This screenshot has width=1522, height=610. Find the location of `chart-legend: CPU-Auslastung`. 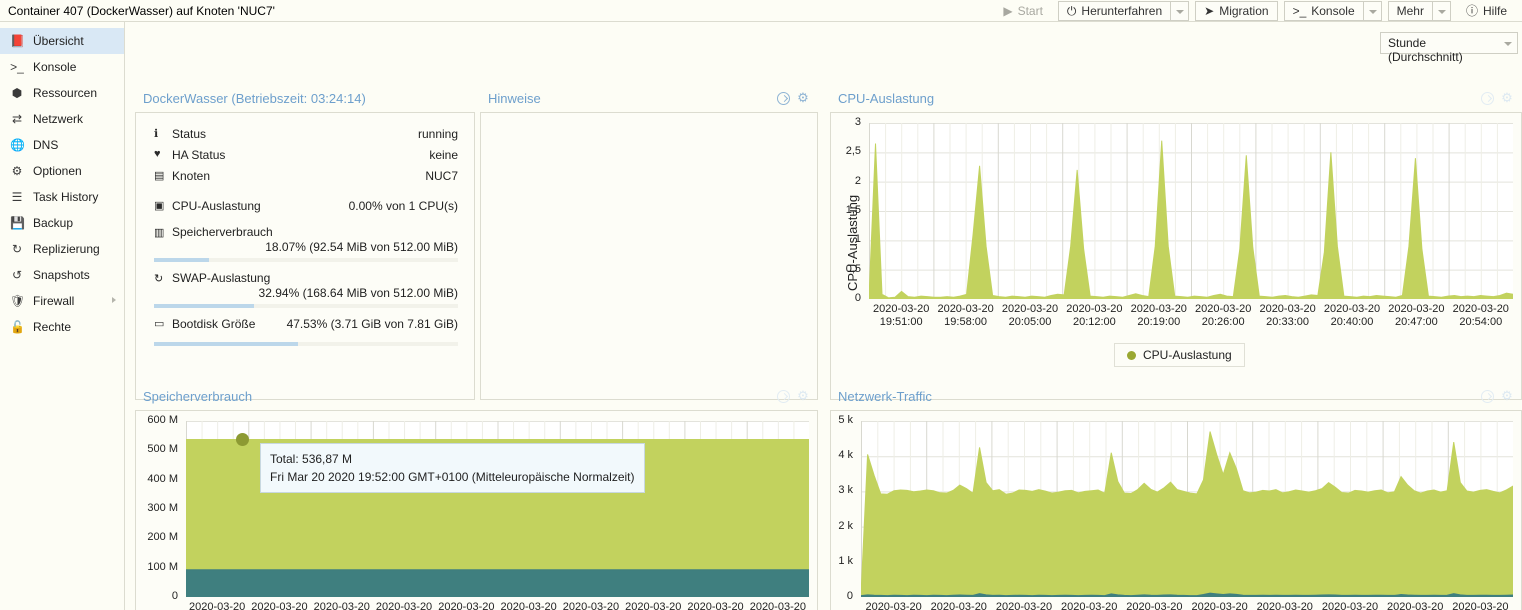

chart-legend: CPU-Auslastung is located at coordinates (1179, 355).